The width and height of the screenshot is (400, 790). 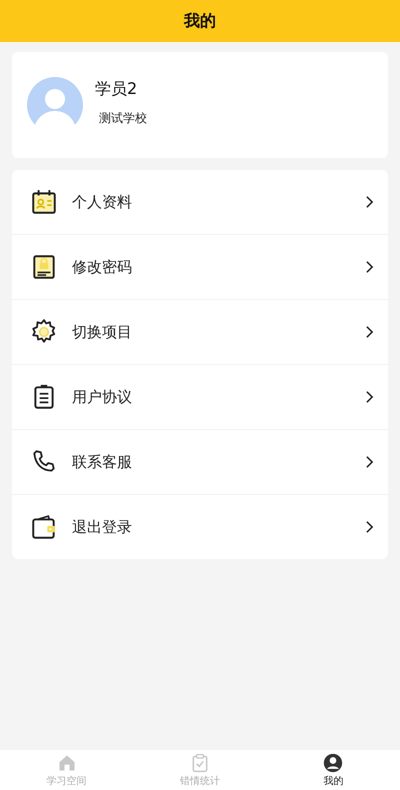 What do you see at coordinates (102, 202) in the screenshot?
I see `menu-label: 个人资料` at bounding box center [102, 202].